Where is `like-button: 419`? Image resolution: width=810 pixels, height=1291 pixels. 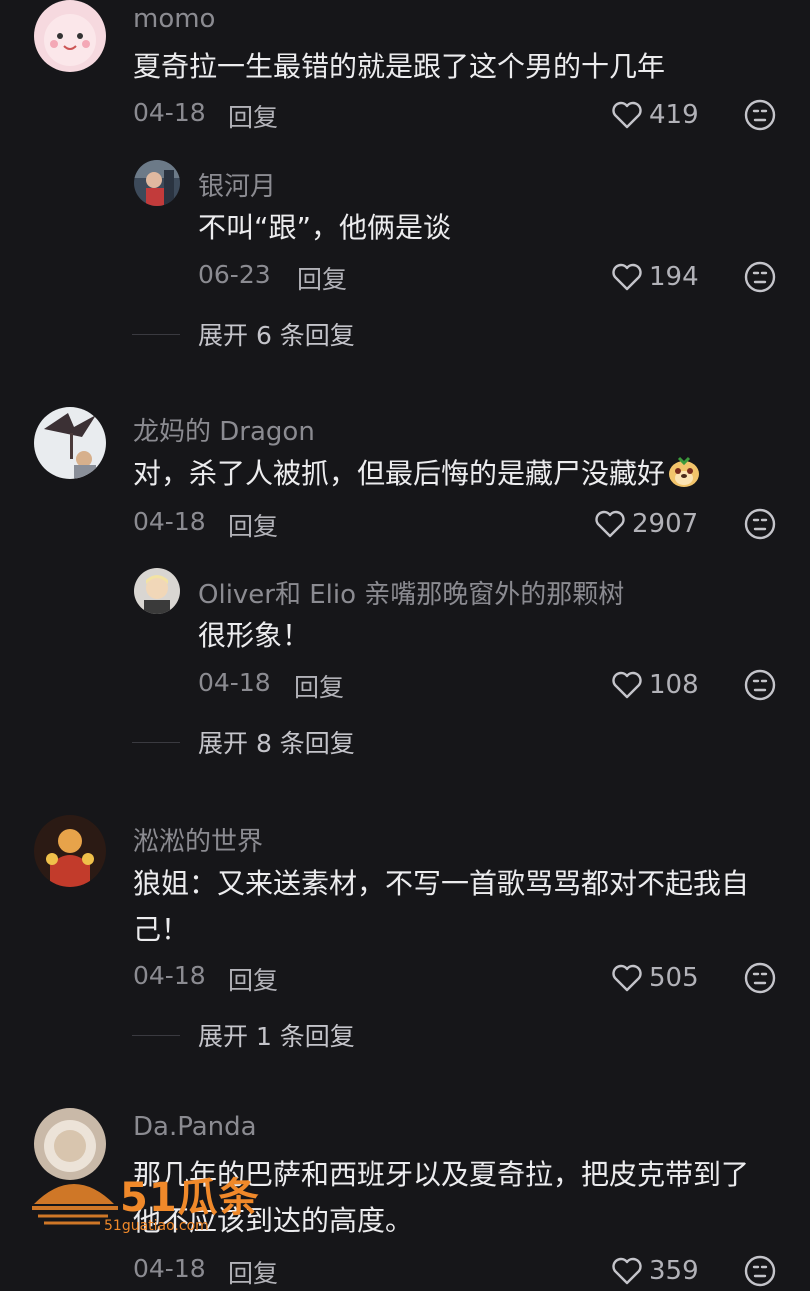 like-button: 419 is located at coordinates (655, 115).